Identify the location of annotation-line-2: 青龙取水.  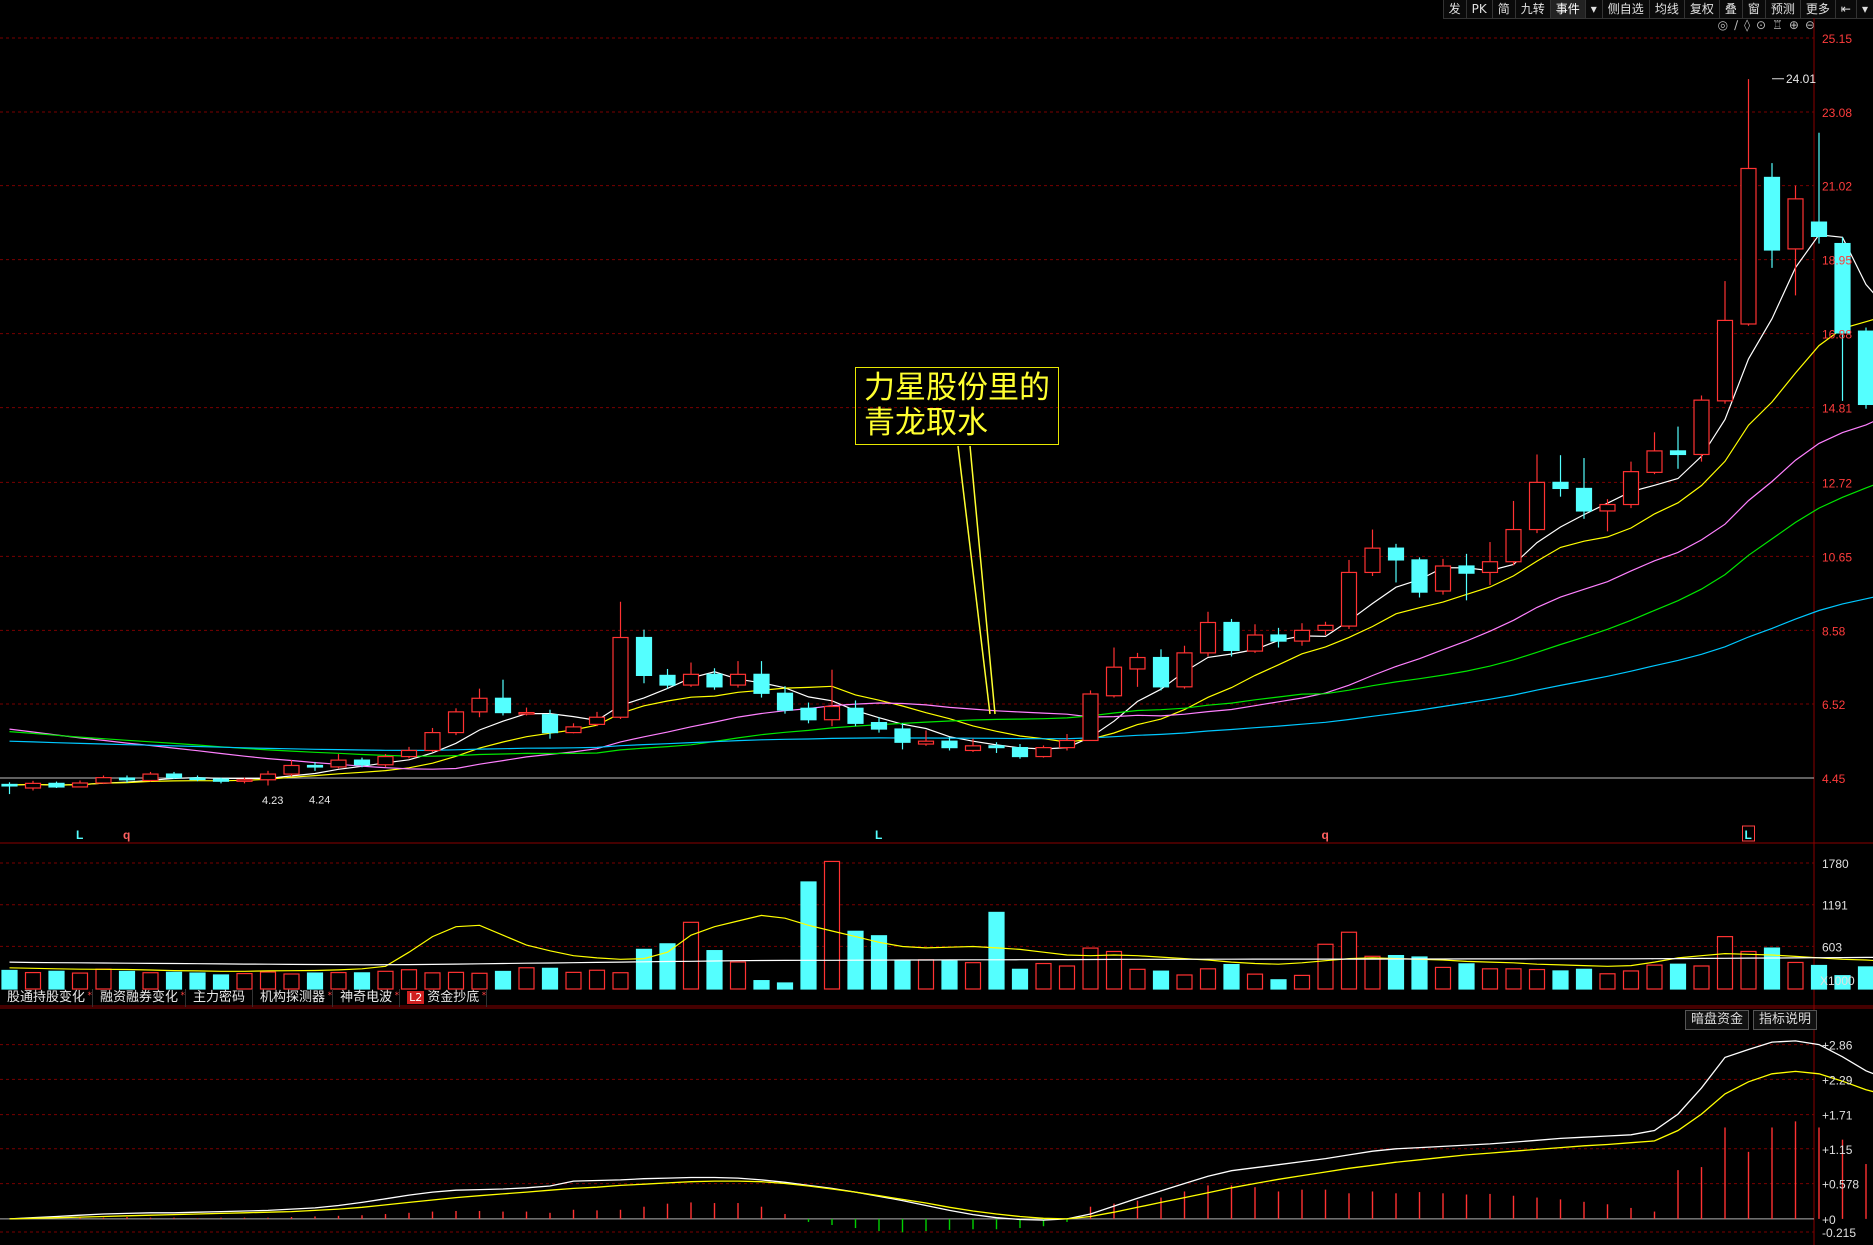
(926, 423).